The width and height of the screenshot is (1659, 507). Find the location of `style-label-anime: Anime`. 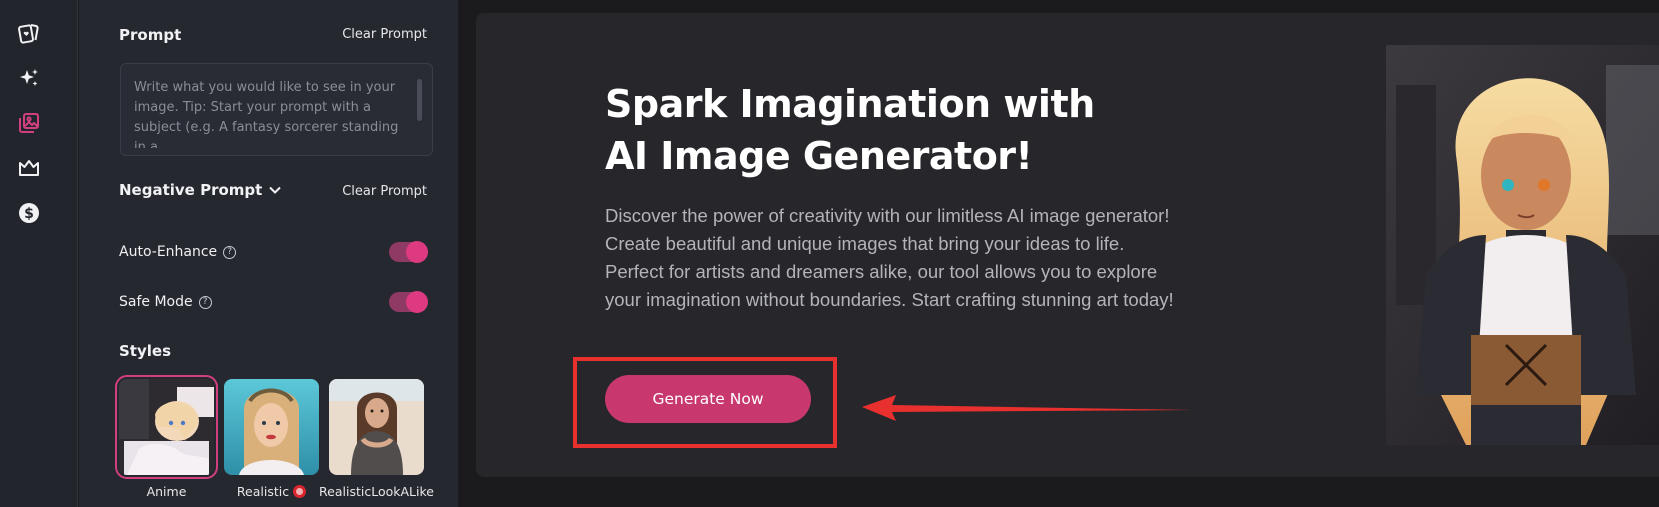

style-label-anime: Anime is located at coordinates (166, 491).